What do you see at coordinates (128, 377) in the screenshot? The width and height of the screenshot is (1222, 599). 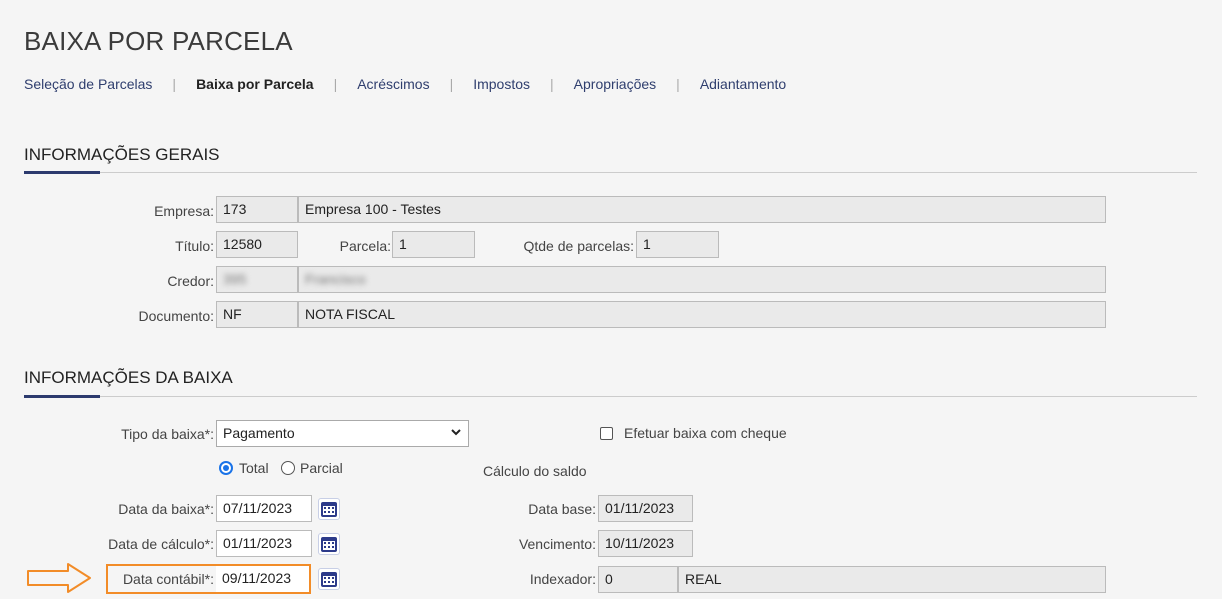 I see `section-title-baixa: INFORMAÇÕES DA BAIXA` at bounding box center [128, 377].